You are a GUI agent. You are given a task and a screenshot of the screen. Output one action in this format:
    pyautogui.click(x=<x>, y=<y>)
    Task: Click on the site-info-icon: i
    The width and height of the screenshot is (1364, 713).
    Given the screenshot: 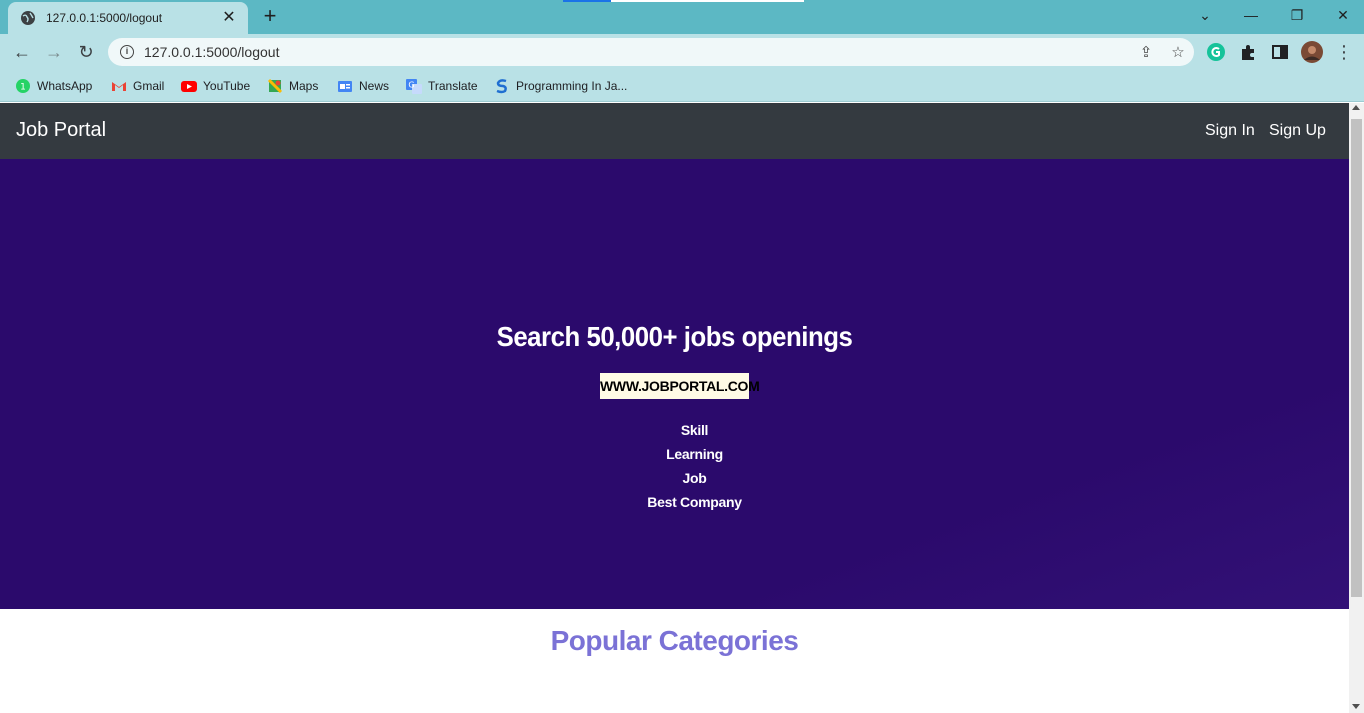 What is the action you would take?
    pyautogui.click(x=127, y=52)
    